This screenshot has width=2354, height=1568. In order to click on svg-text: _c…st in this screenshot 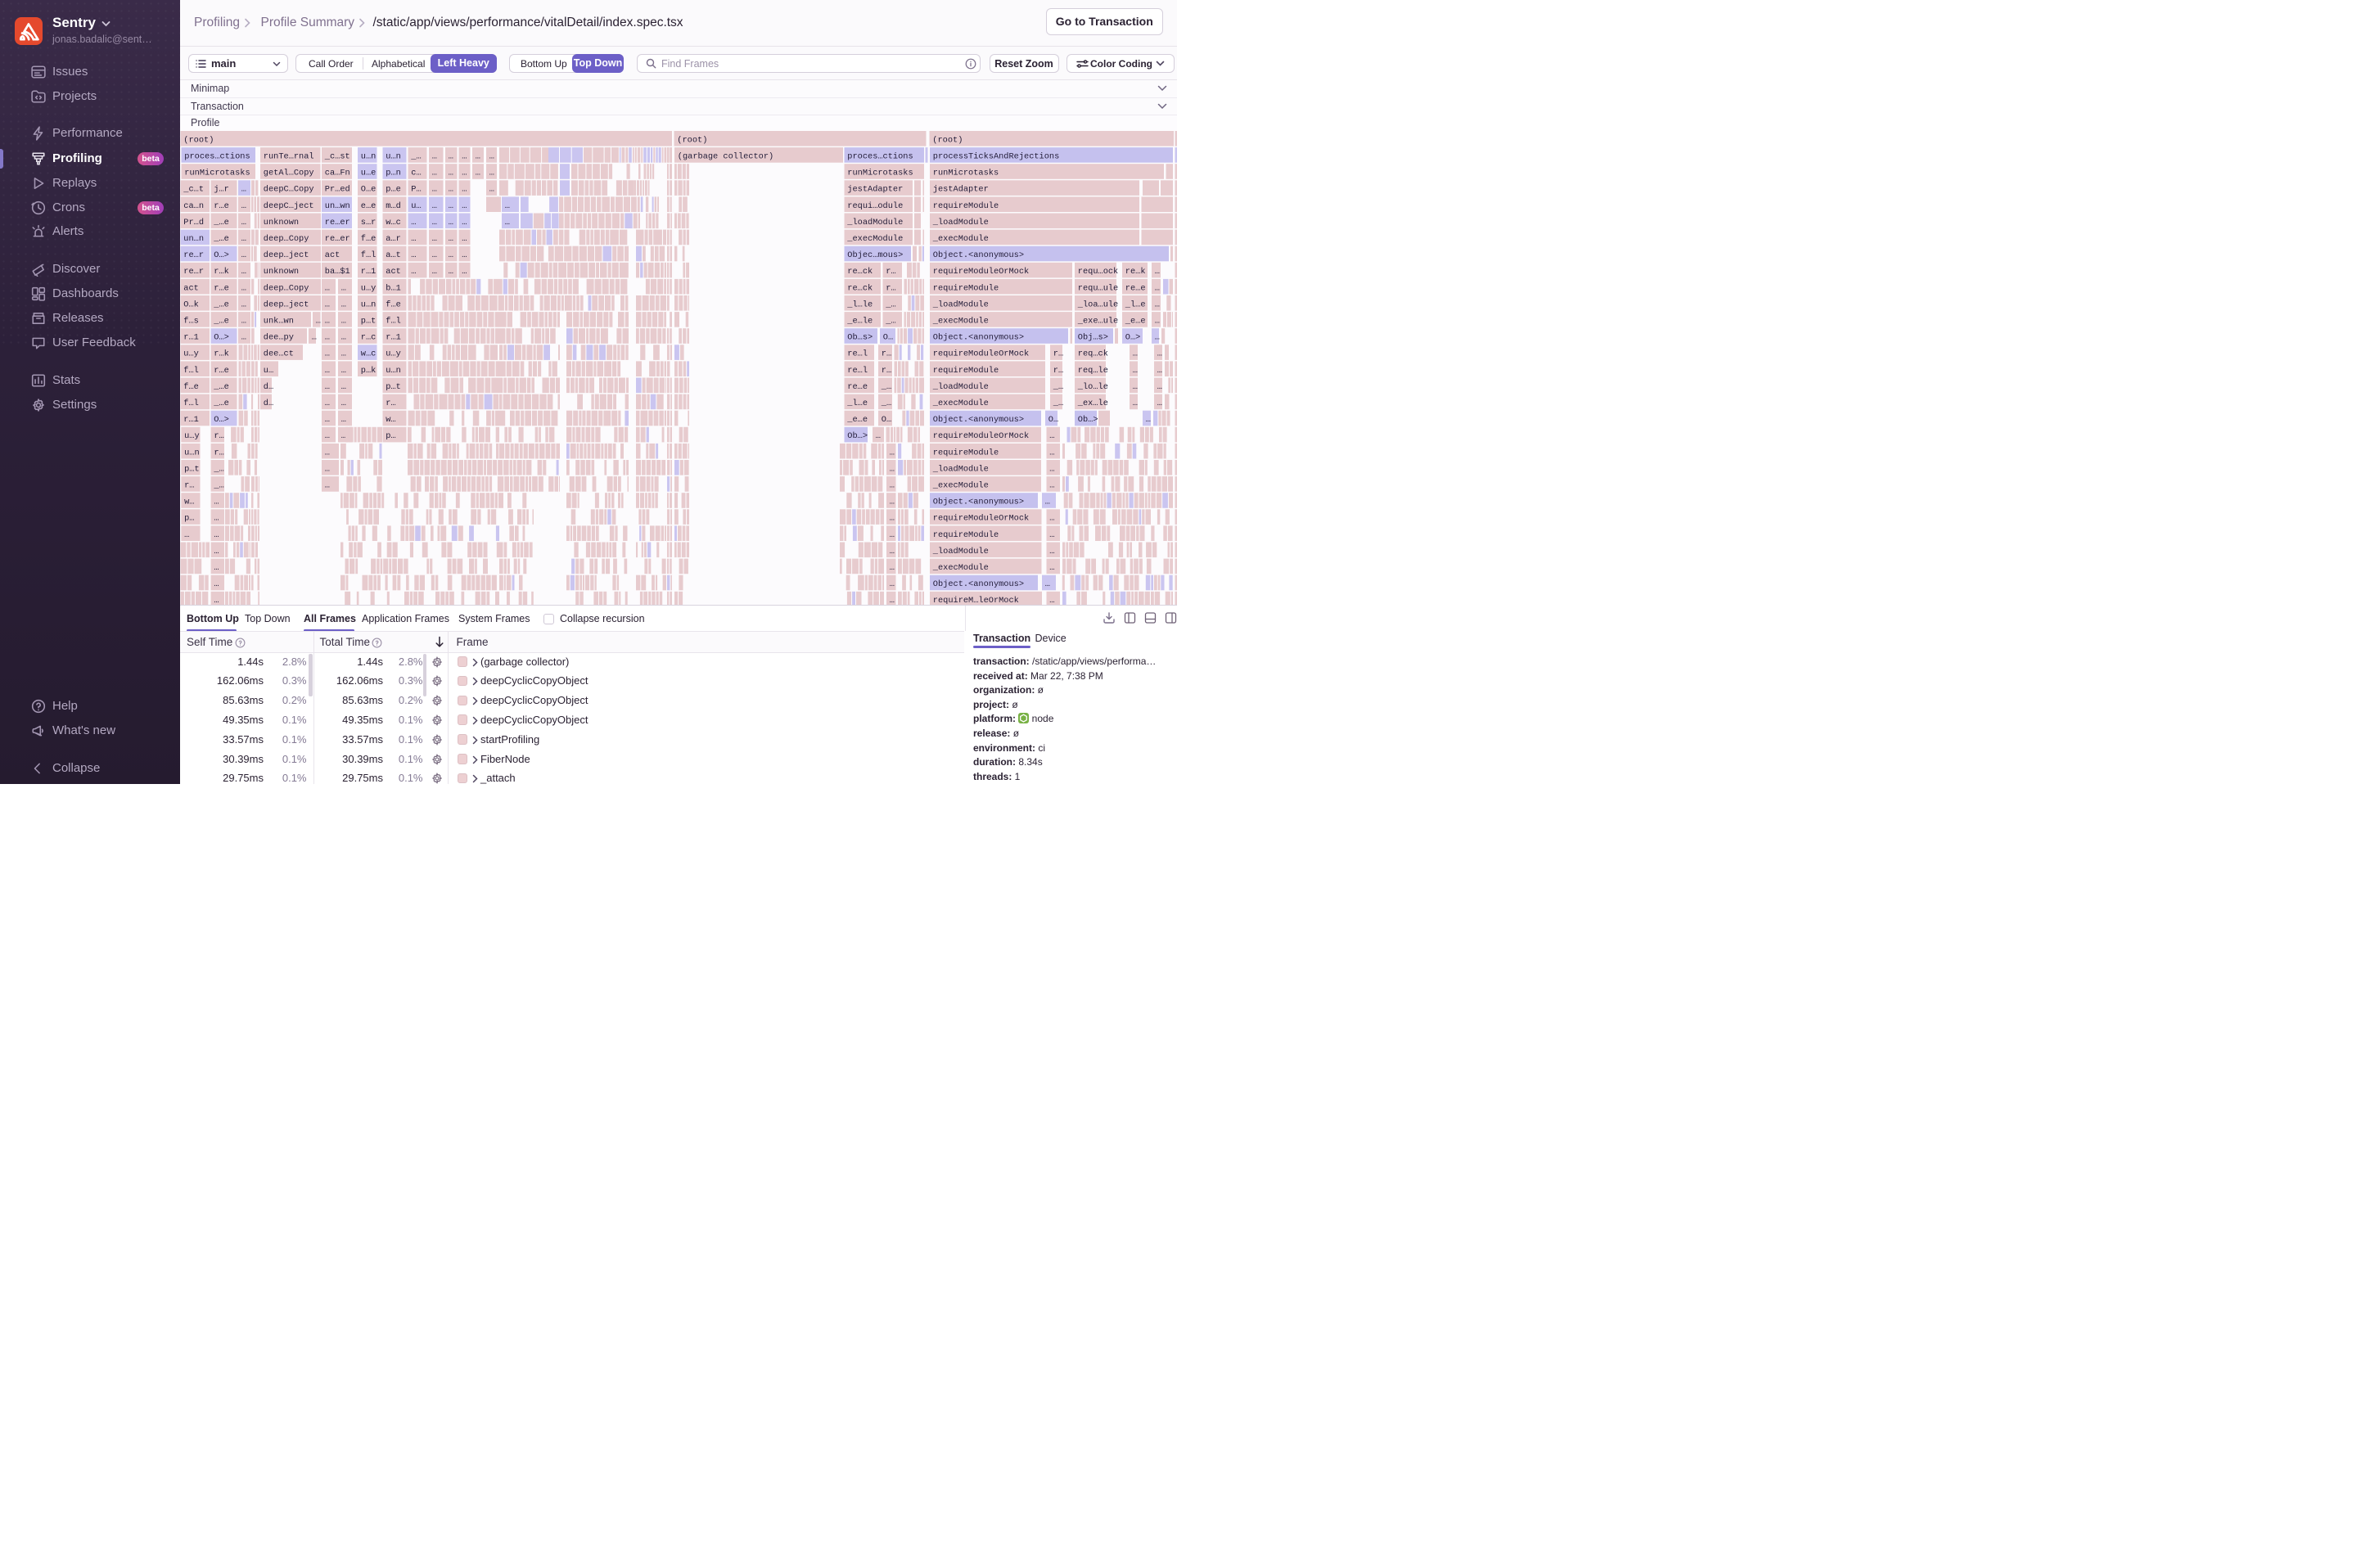, I will do `click(337, 156)`.